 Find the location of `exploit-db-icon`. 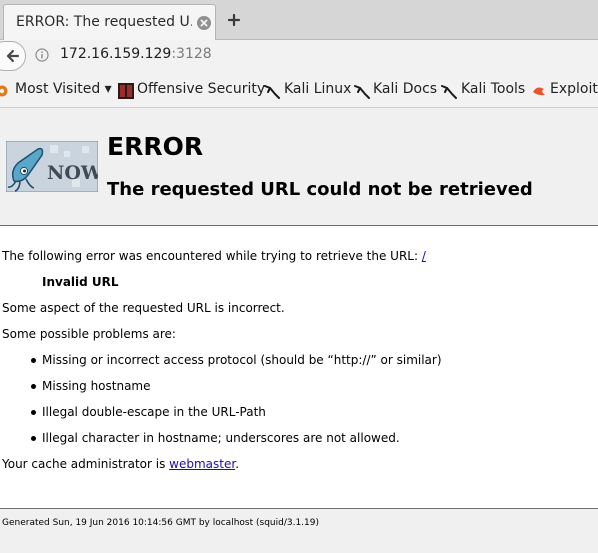

exploit-db-icon is located at coordinates (539, 91).